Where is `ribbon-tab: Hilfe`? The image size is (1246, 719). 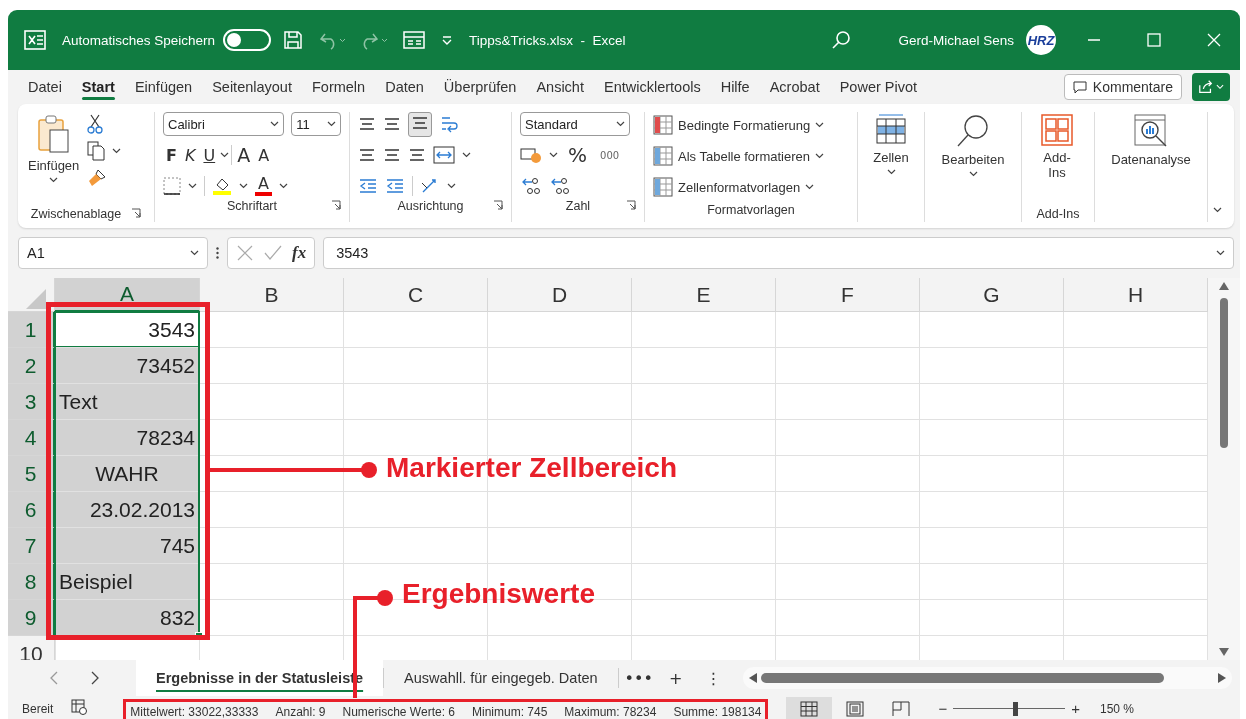 ribbon-tab: Hilfe is located at coordinates (735, 87).